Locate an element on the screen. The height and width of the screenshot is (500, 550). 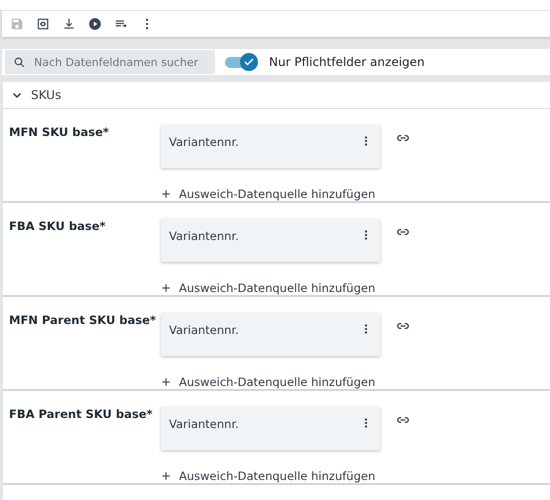
download-button is located at coordinates (69, 24).